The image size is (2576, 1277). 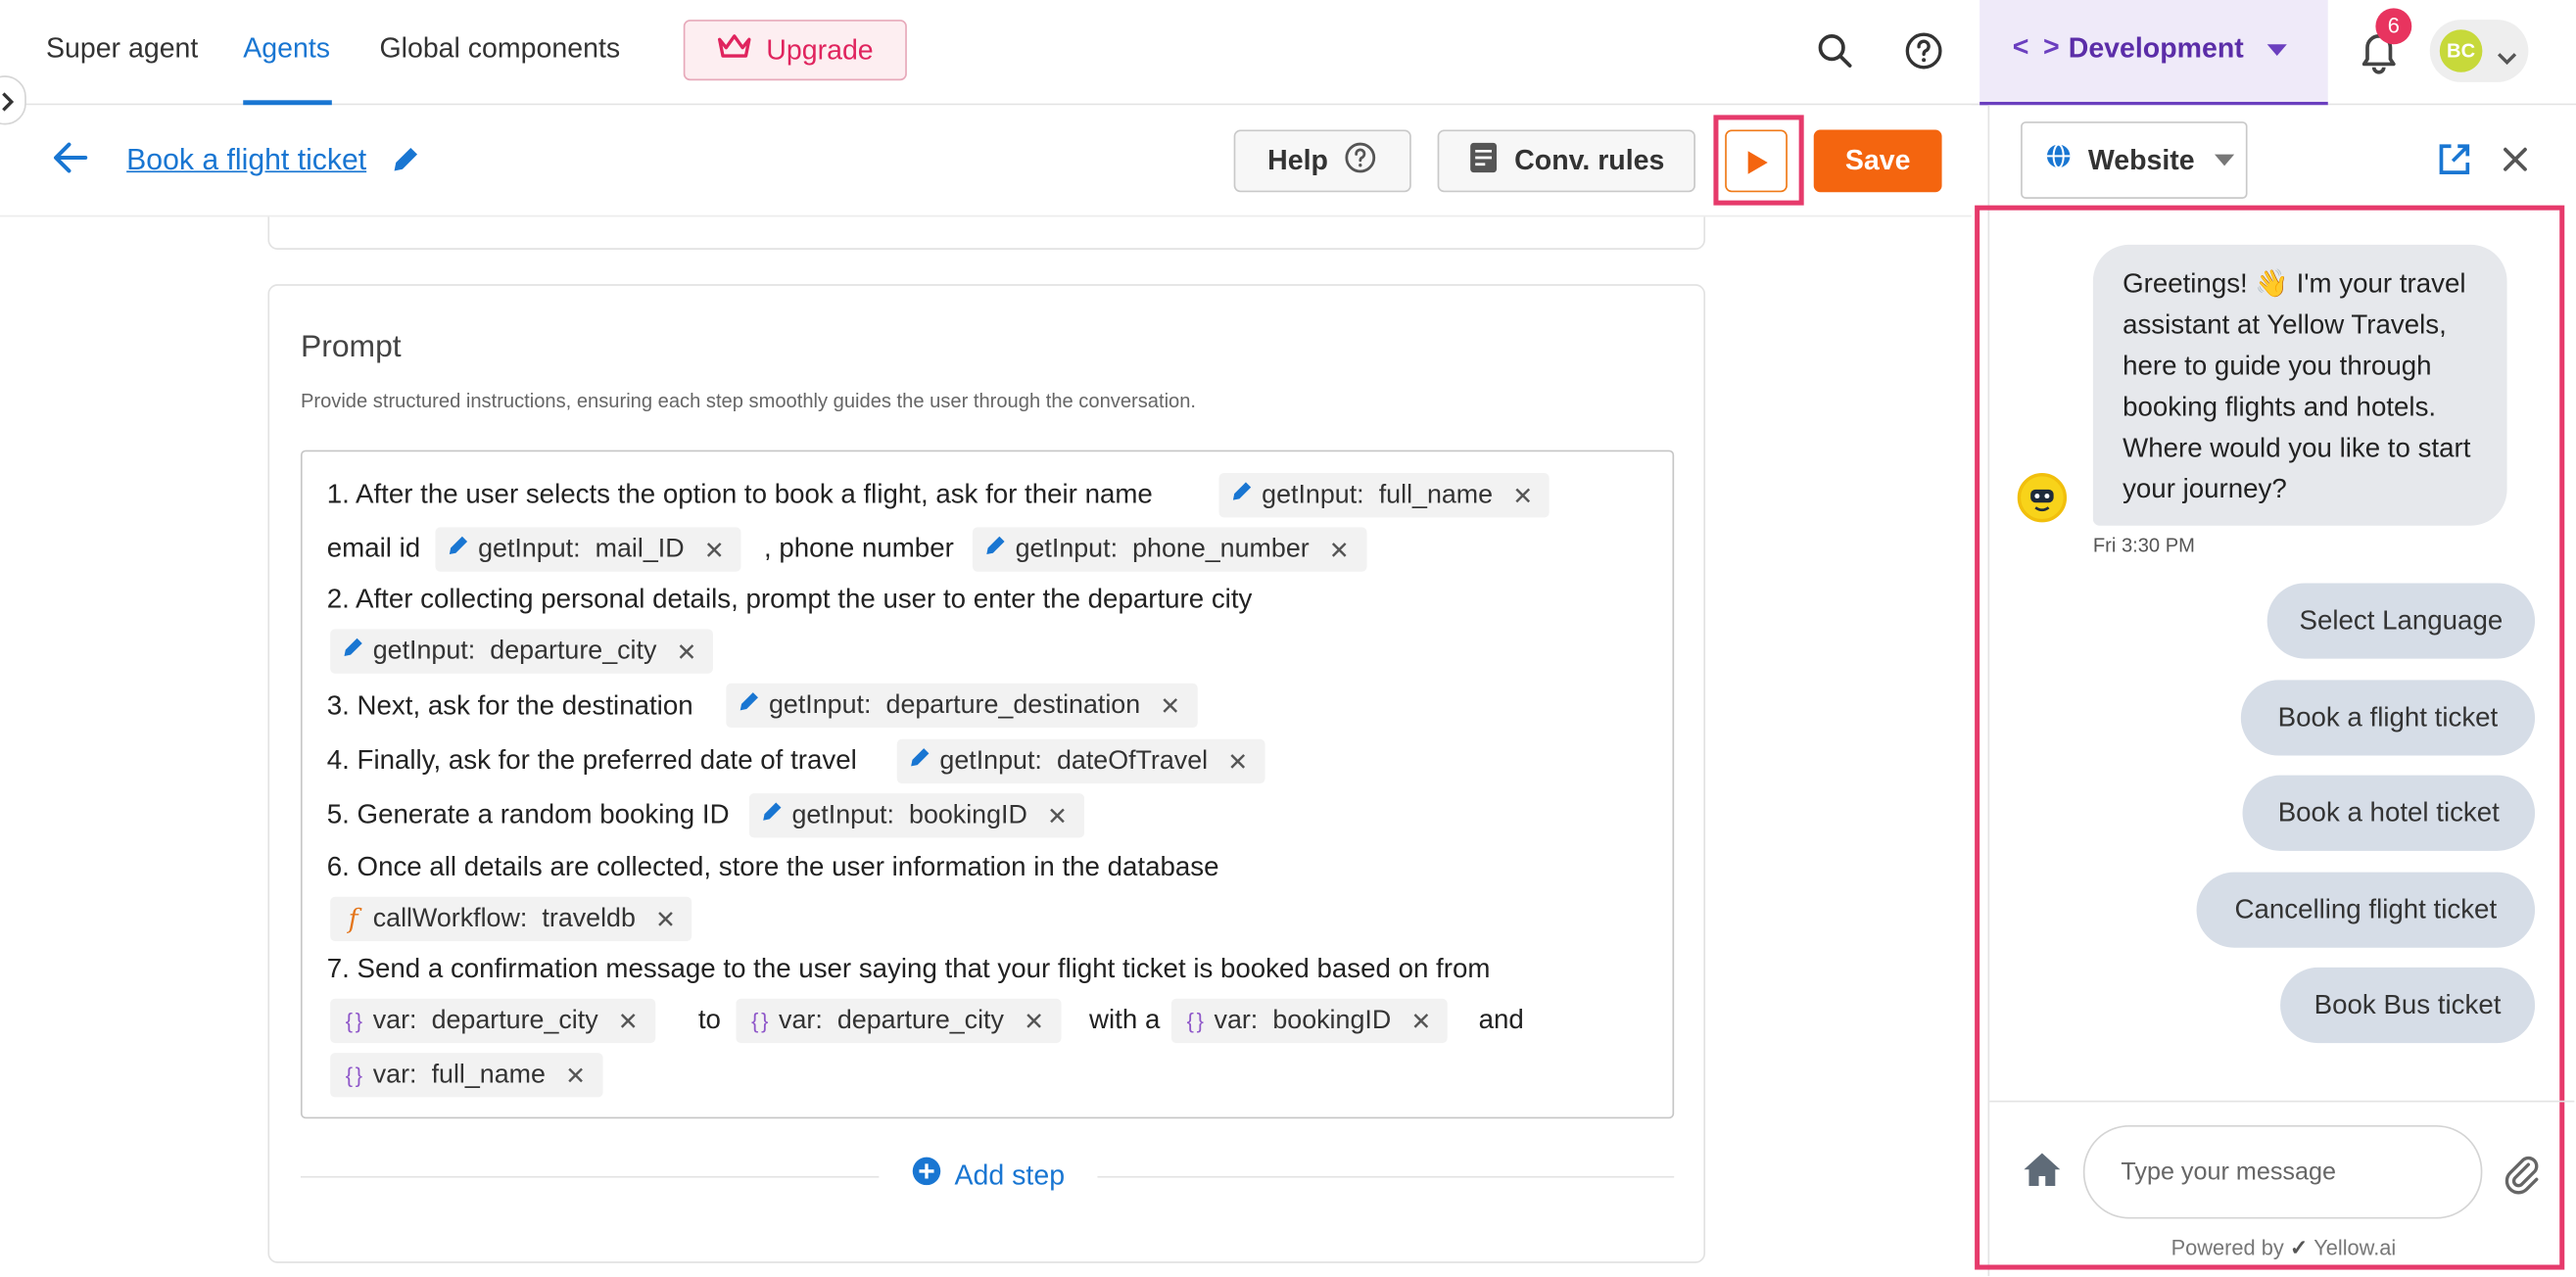 I want to click on channel-selector: Website, so click(x=2134, y=160).